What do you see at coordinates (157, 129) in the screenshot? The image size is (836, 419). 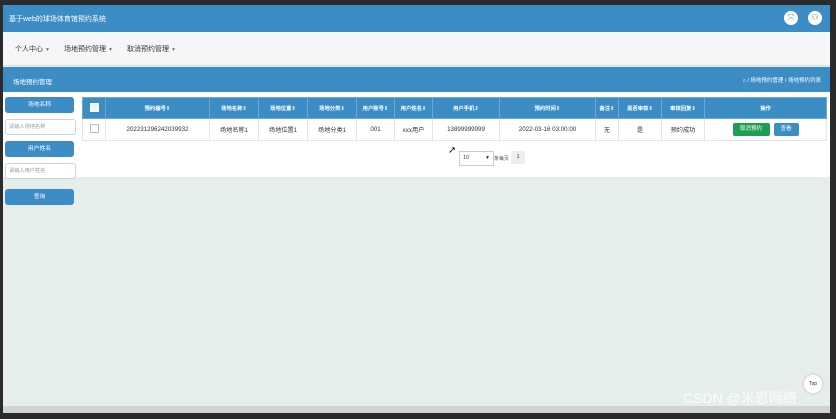 I see `cell-booking-id: 202231296242039932` at bounding box center [157, 129].